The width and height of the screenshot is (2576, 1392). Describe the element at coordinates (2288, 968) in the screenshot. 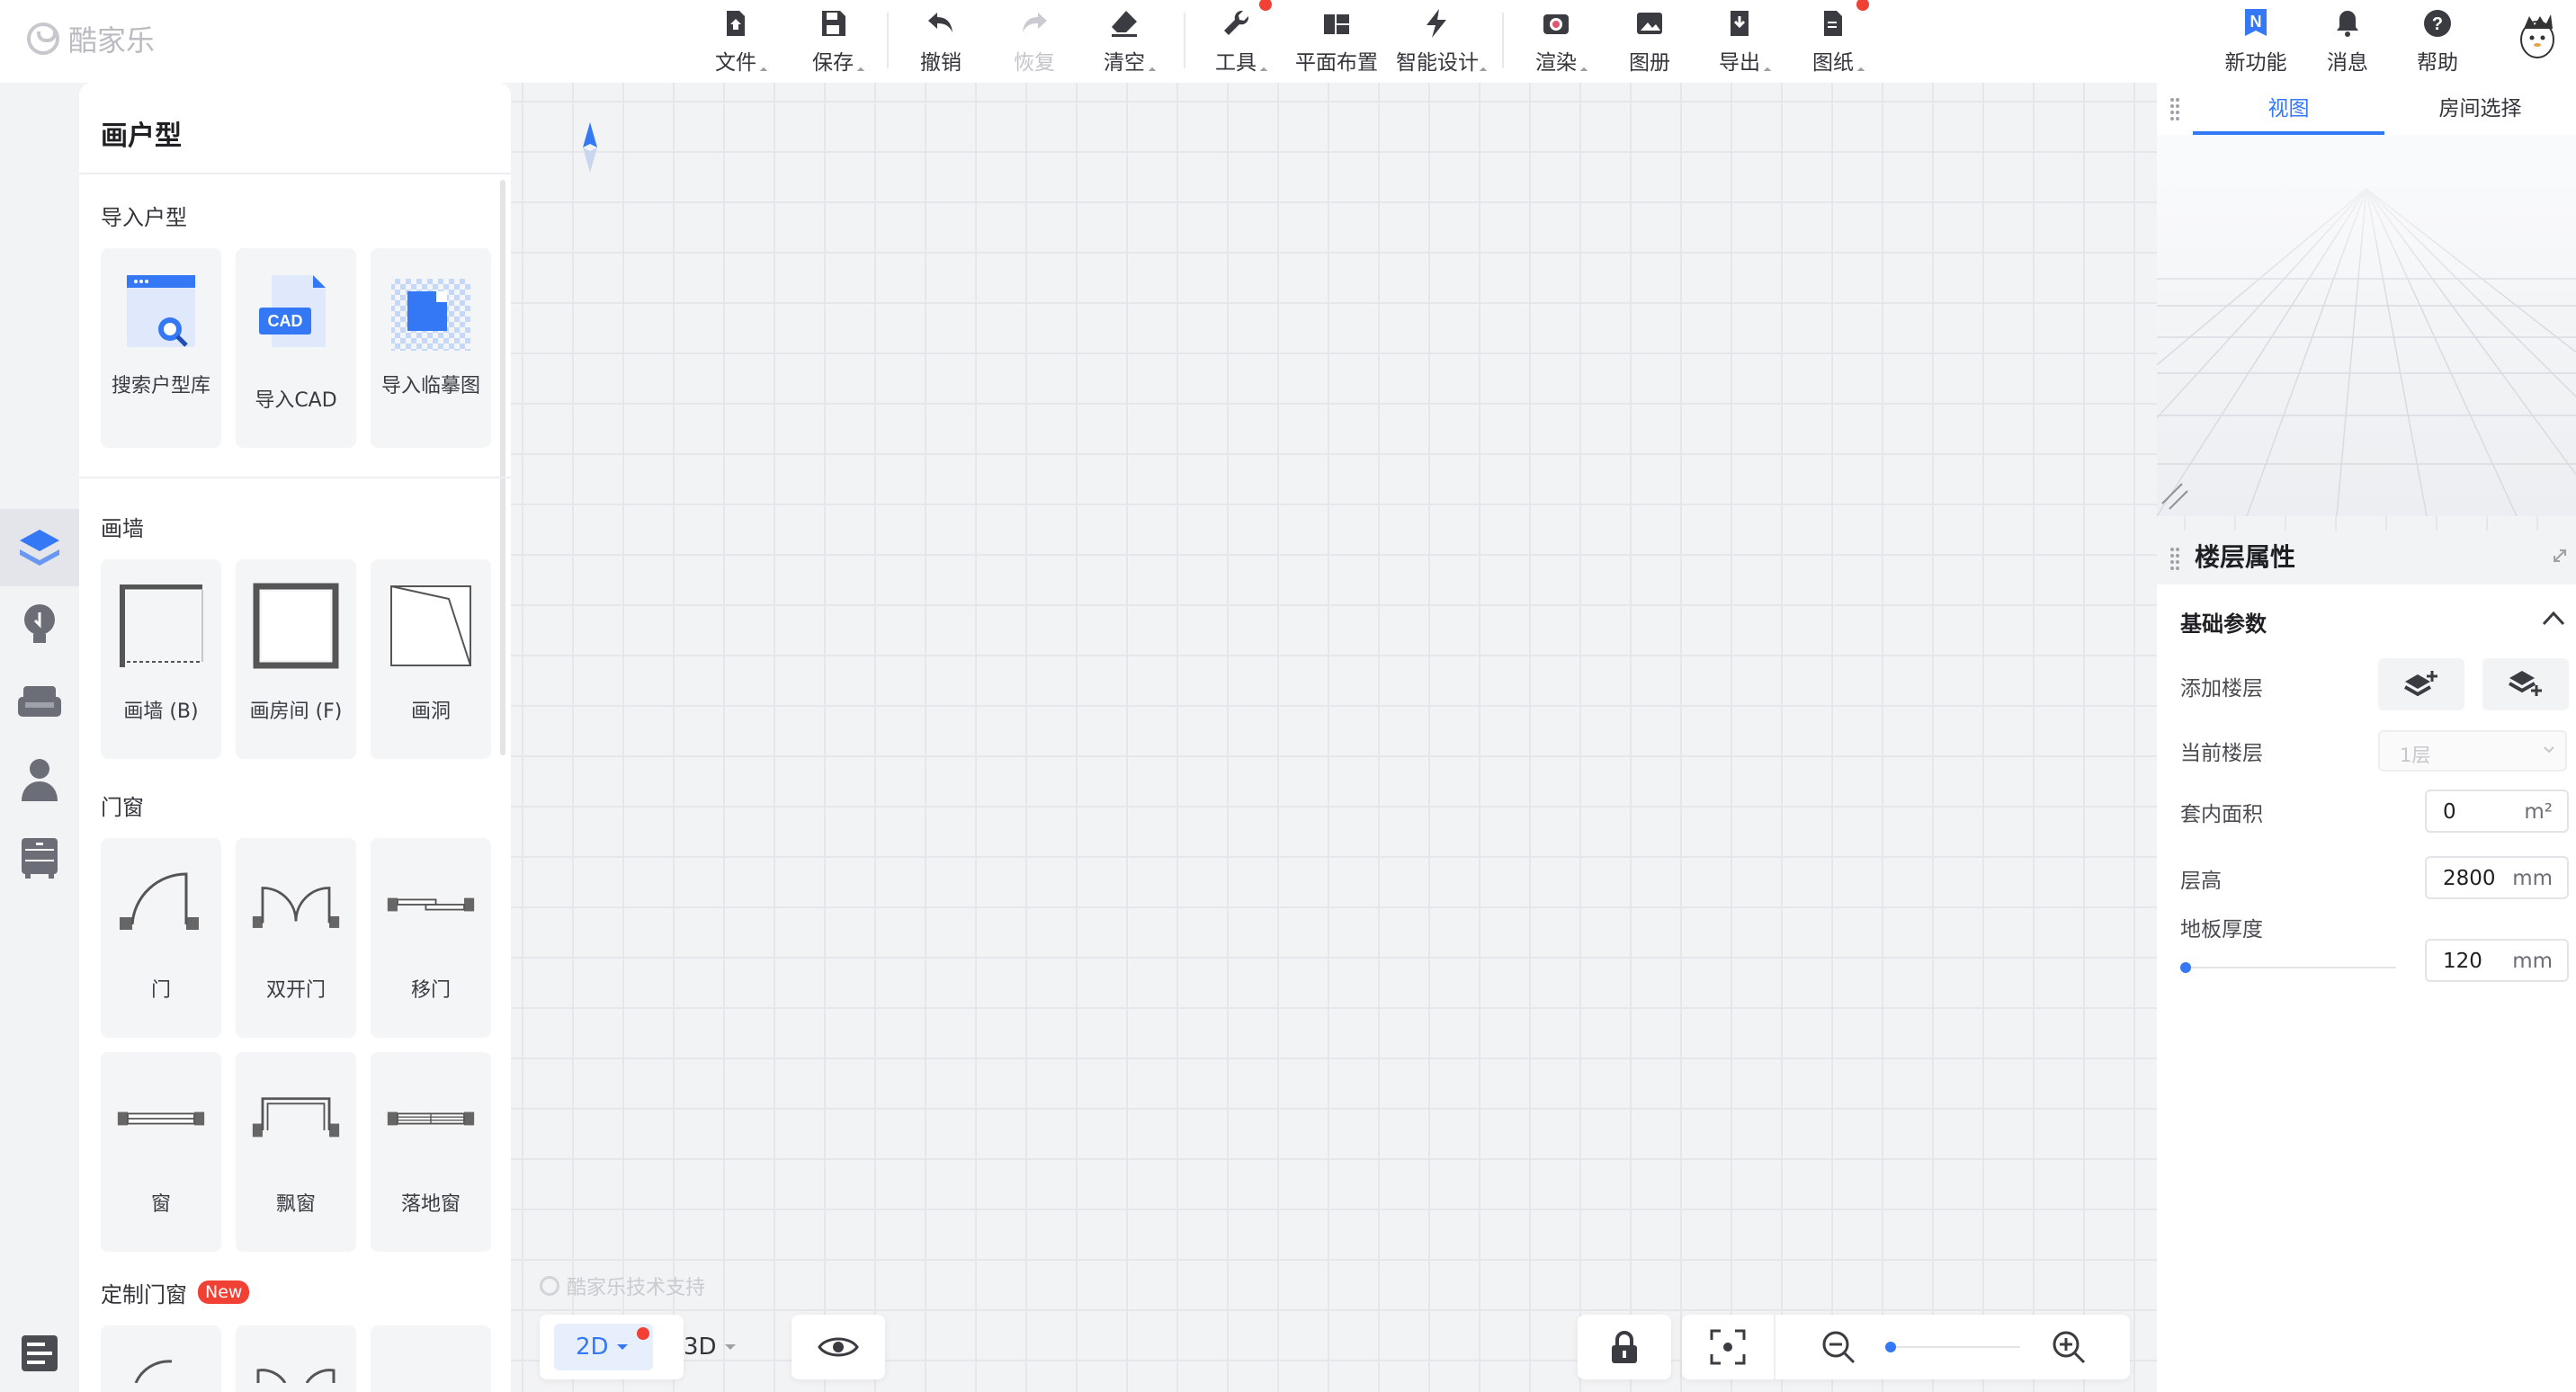

I see `floor-thickness-slider` at that location.